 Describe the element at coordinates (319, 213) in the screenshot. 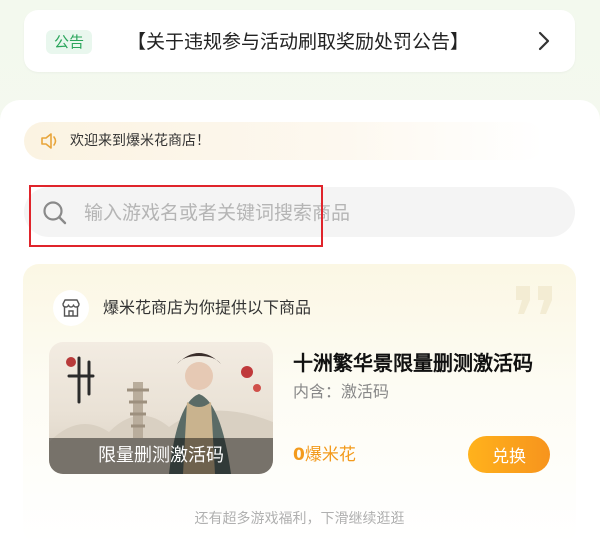

I see `search-input` at that location.